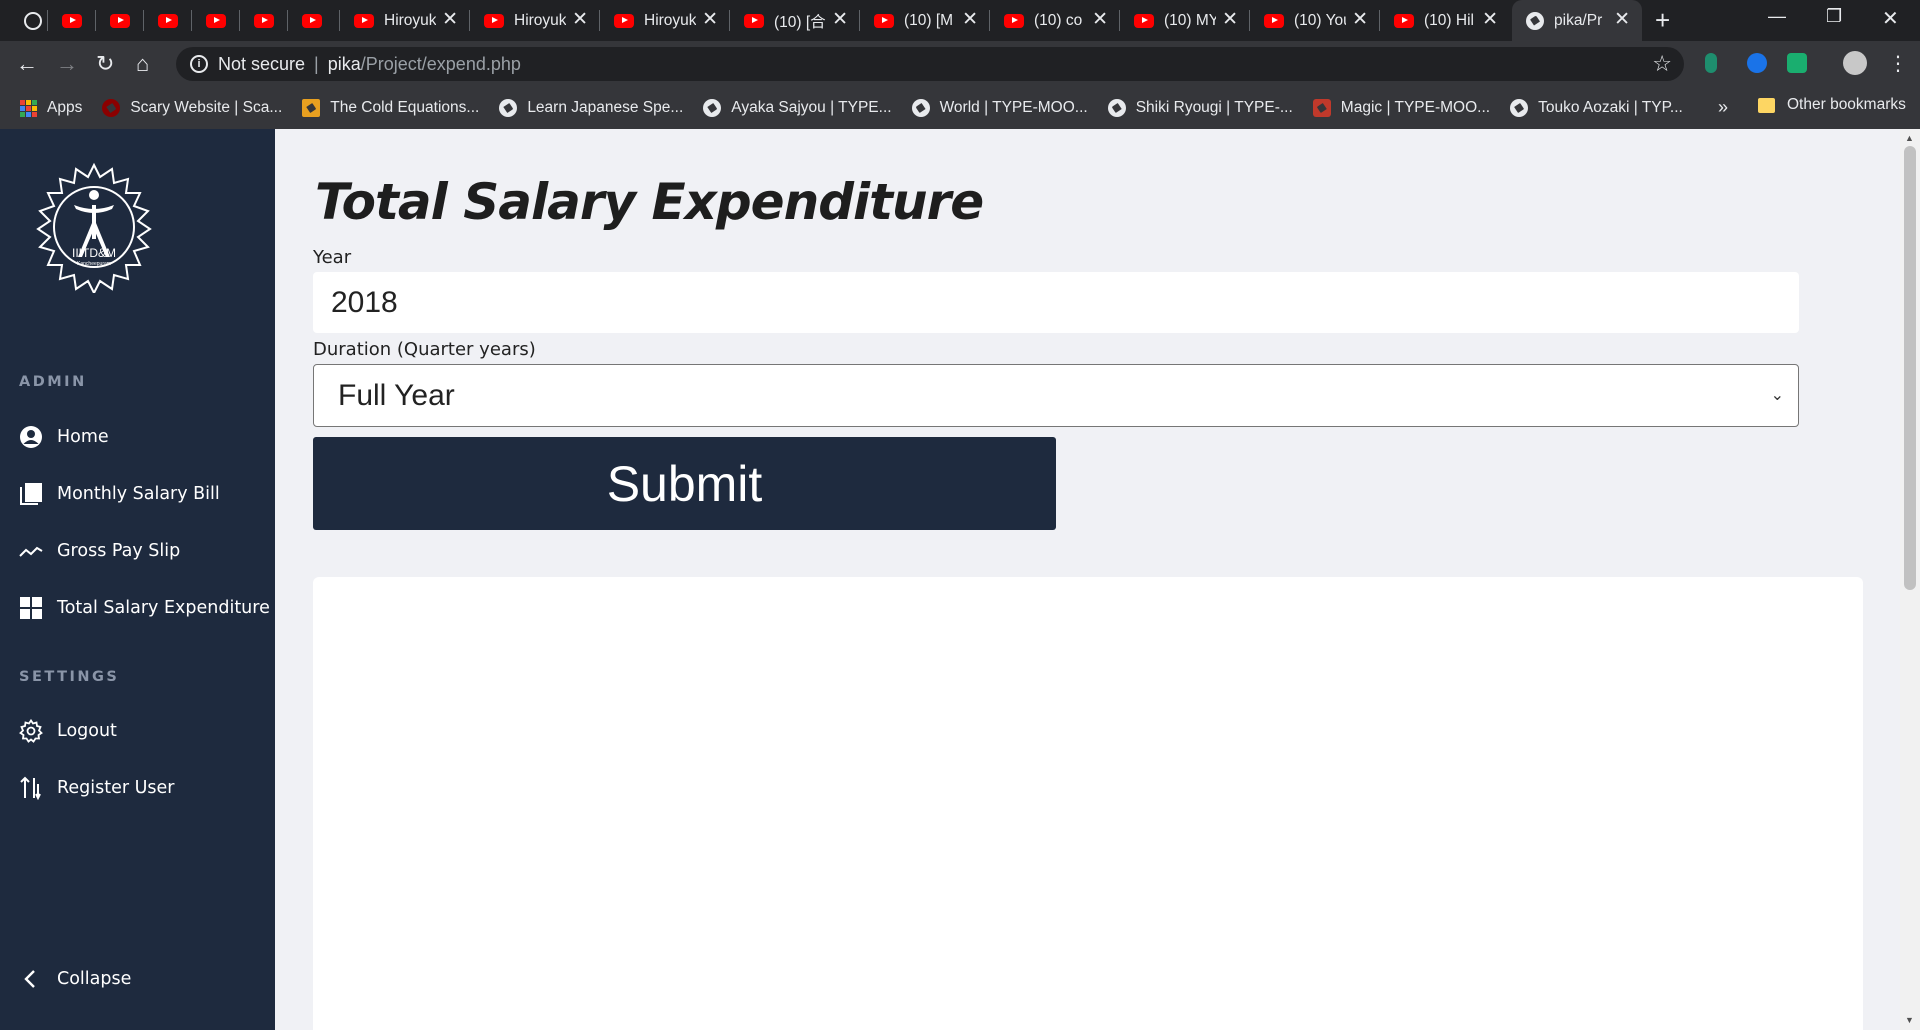 The image size is (1920, 1030). I want to click on back-icon: ←, so click(27, 64).